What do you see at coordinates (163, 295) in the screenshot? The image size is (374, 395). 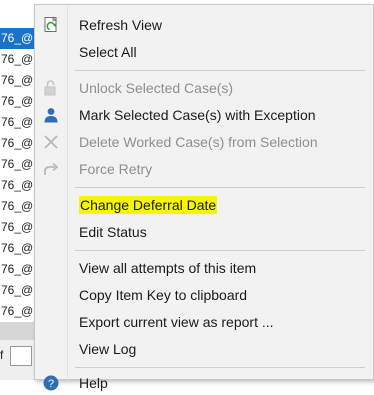 I see `menu-item-label: Copy Item Key to clipboard` at bounding box center [163, 295].